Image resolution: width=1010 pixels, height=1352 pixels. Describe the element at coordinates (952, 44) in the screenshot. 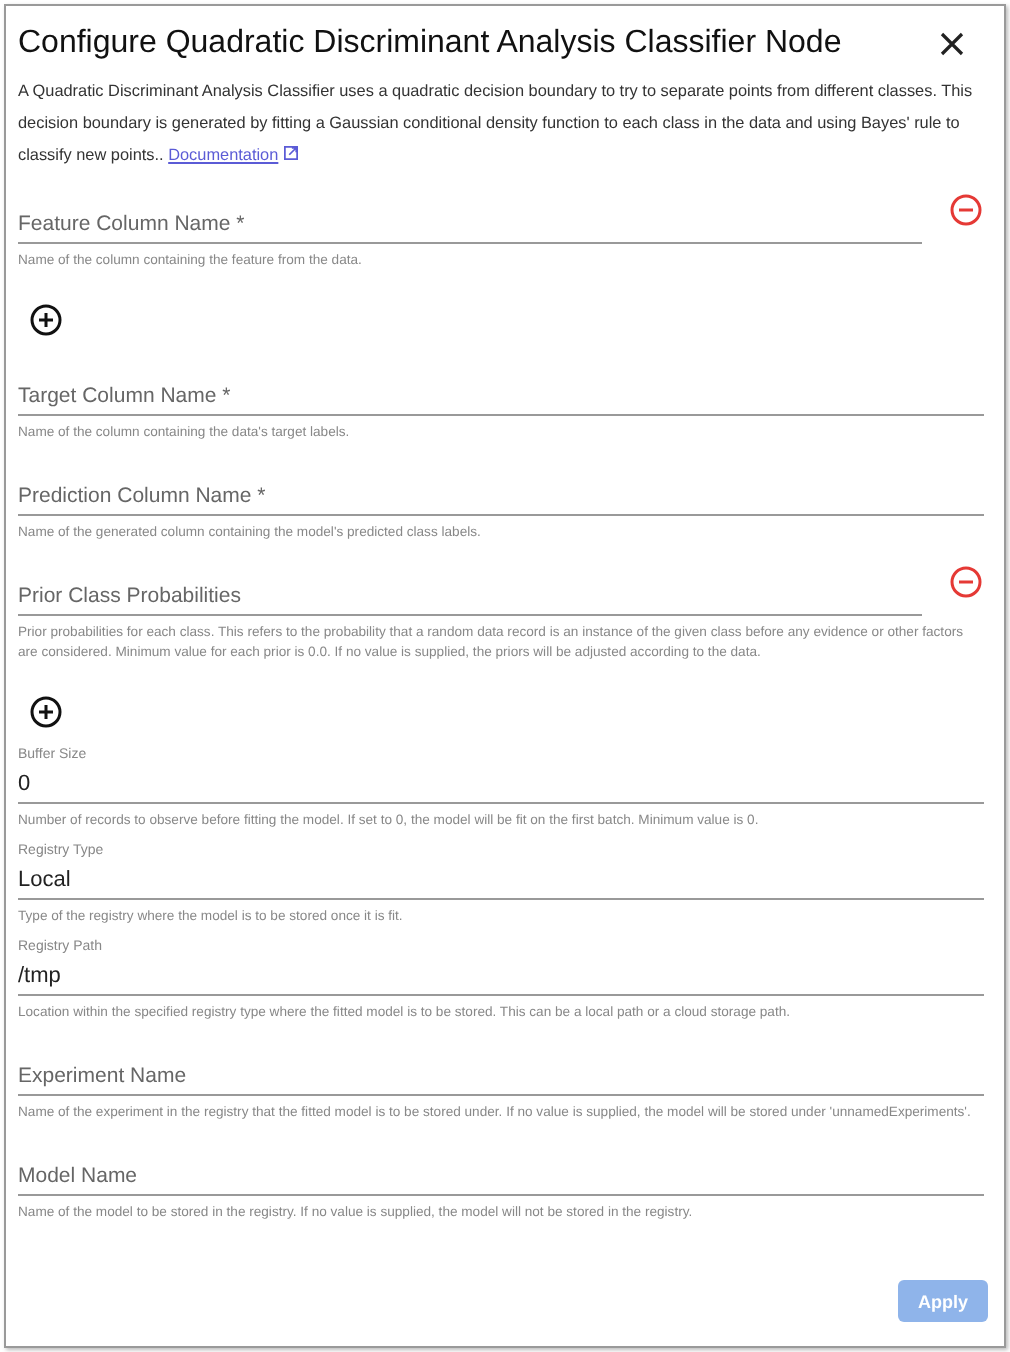

I see `close-icon` at that location.